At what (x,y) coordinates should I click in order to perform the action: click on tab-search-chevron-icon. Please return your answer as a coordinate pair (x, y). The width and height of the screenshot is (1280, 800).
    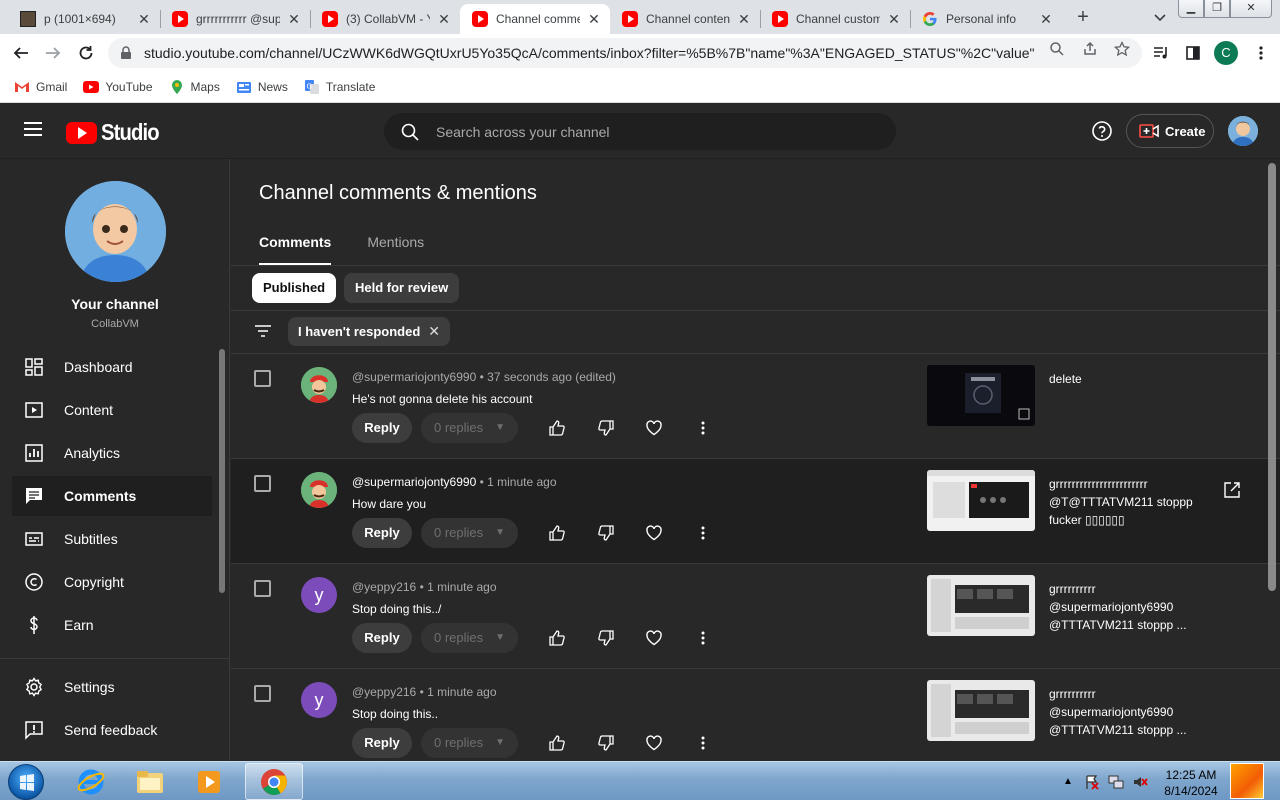
    Looking at the image, I should click on (1160, 17).